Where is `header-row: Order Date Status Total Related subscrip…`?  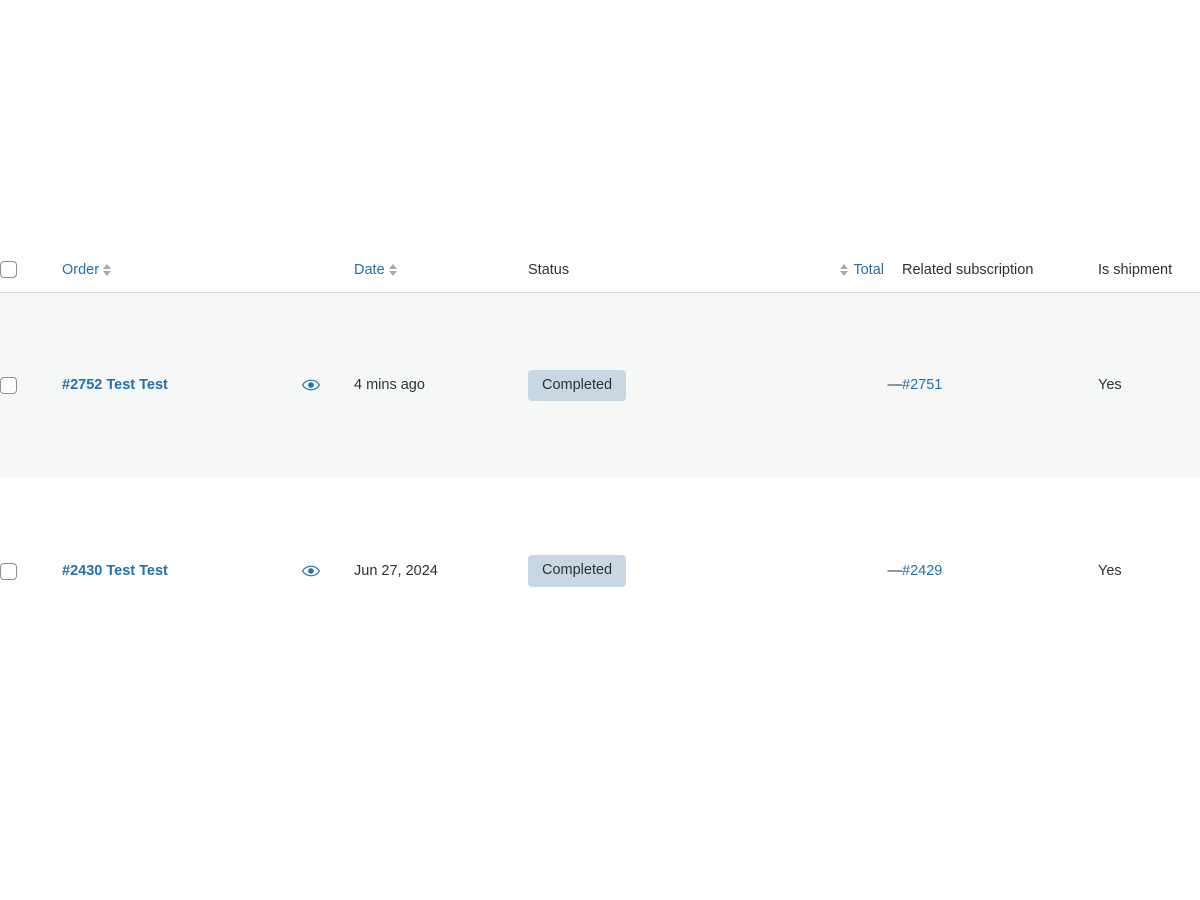 header-row: Order Date Status Total Related subscrip… is located at coordinates (600, 270).